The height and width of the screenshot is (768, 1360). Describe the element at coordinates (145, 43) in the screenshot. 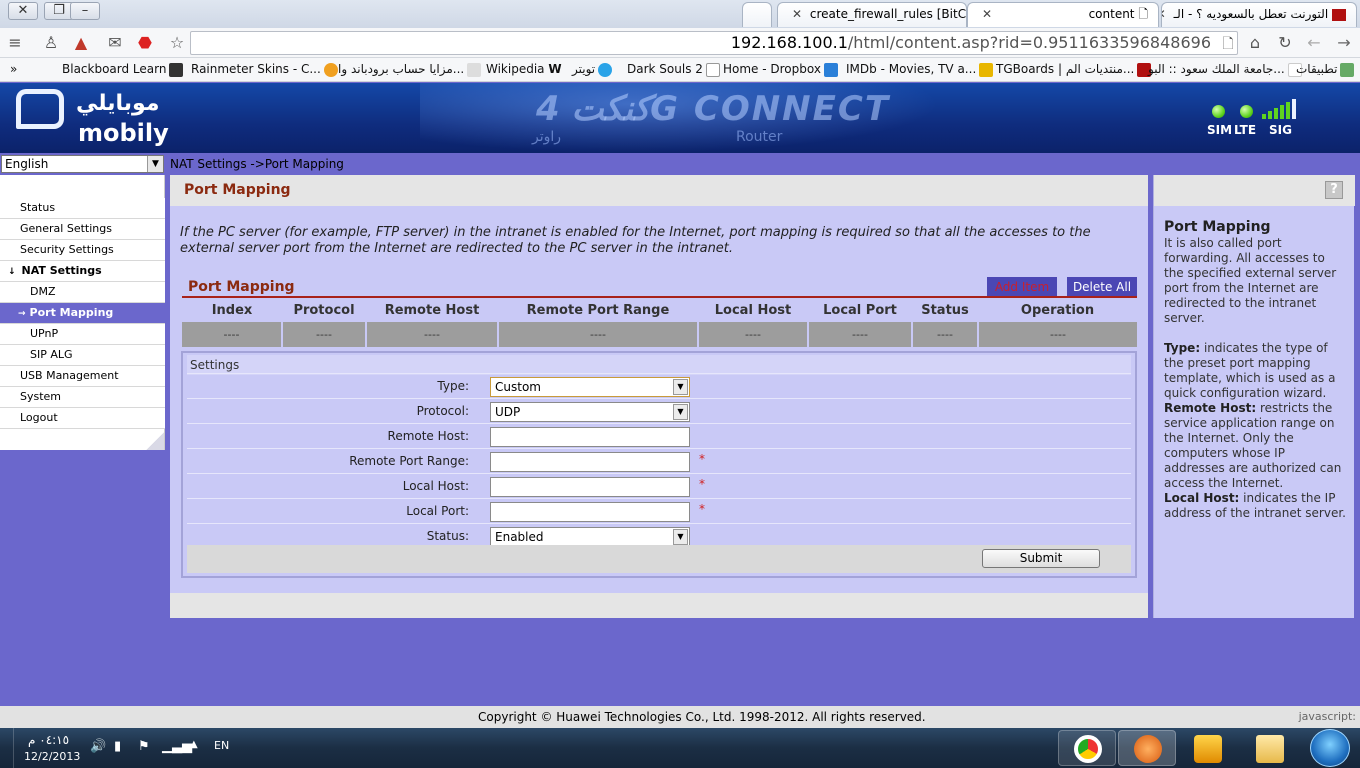

I see `adblock-icon: ⬣` at that location.